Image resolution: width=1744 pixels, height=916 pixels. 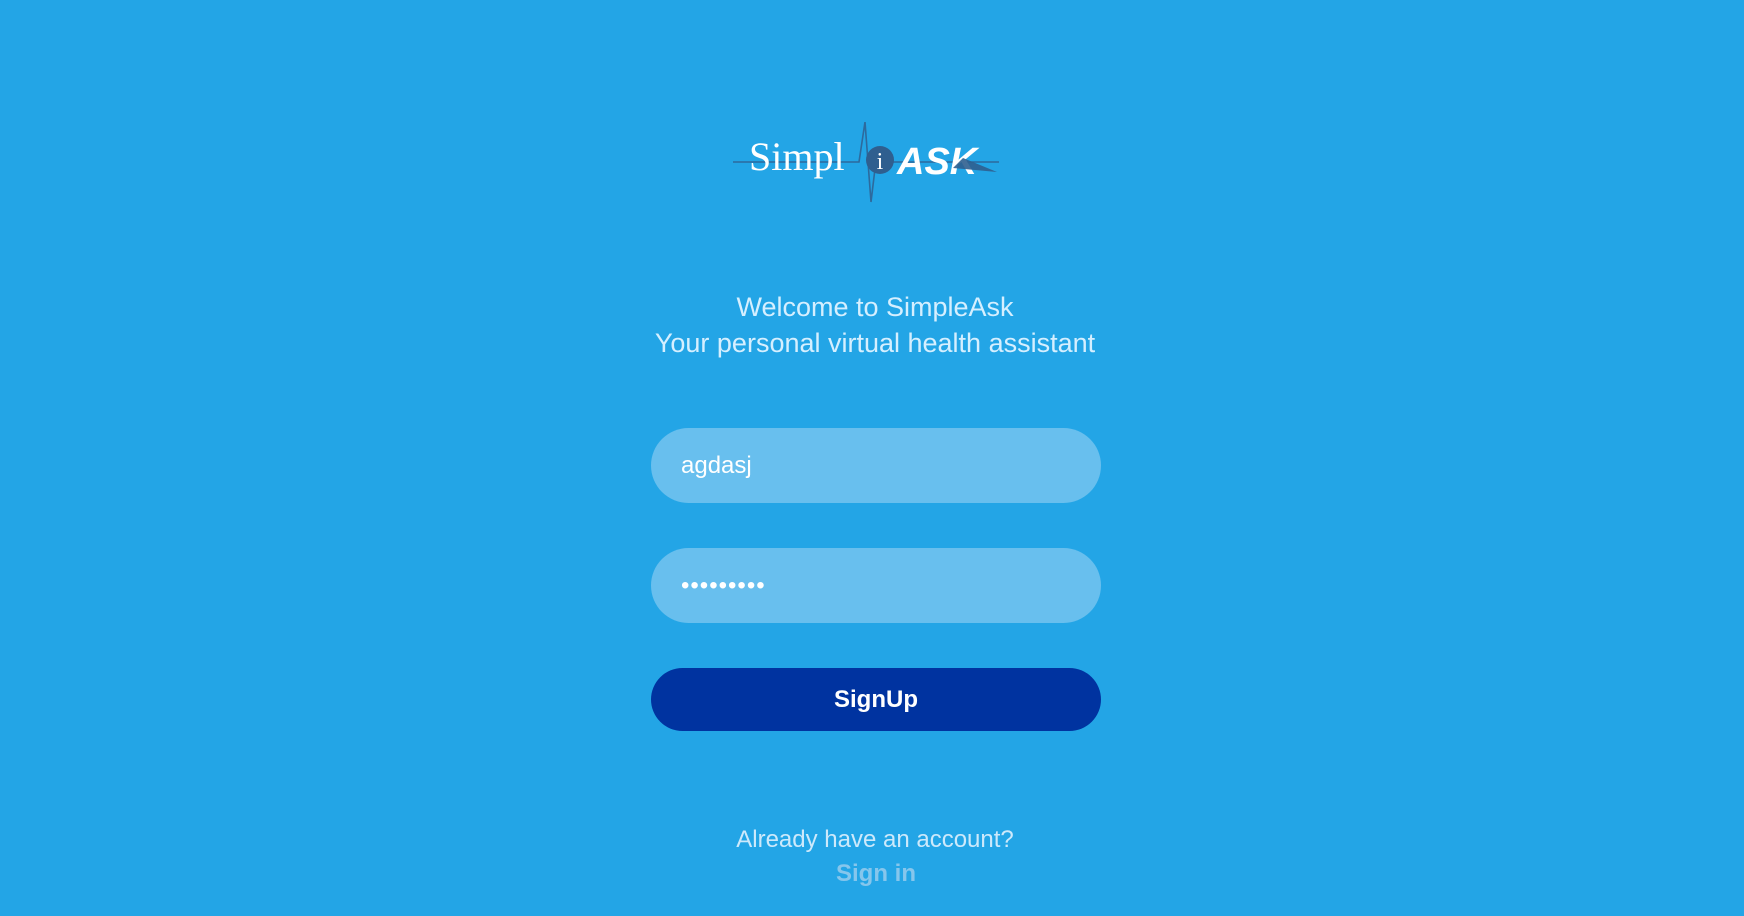 What do you see at coordinates (876, 874) in the screenshot?
I see `sign-in-link: Sign in` at bounding box center [876, 874].